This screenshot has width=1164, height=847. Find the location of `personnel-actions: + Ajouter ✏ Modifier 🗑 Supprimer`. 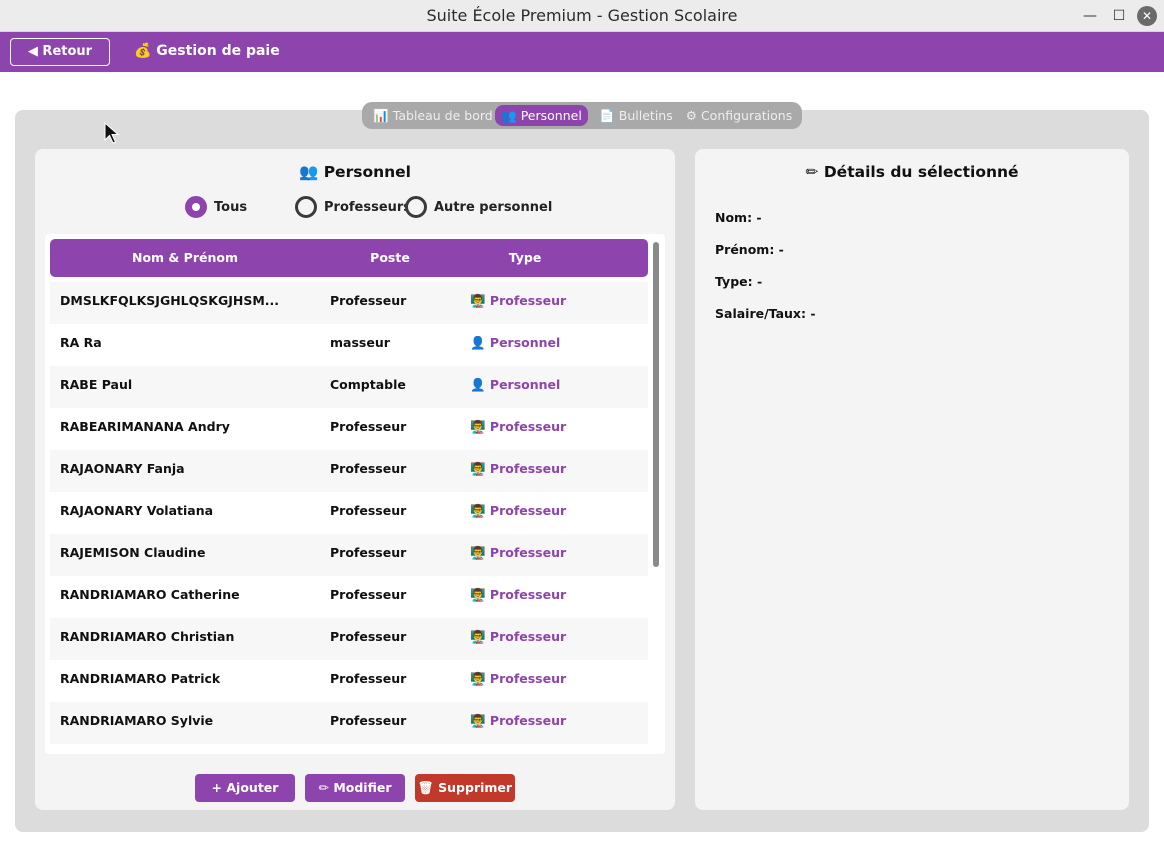

personnel-actions: + Ajouter ✏ Modifier 🗑 Supprimer is located at coordinates (355, 788).